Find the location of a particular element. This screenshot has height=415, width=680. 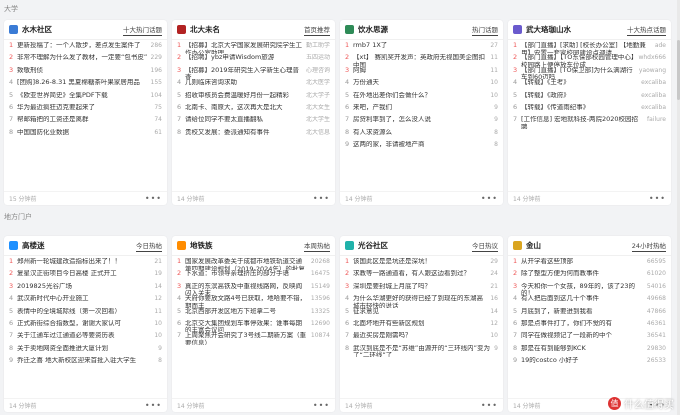

item-title: 表情中的全境城际线（第一次回看） is located at coordinates (84, 312).